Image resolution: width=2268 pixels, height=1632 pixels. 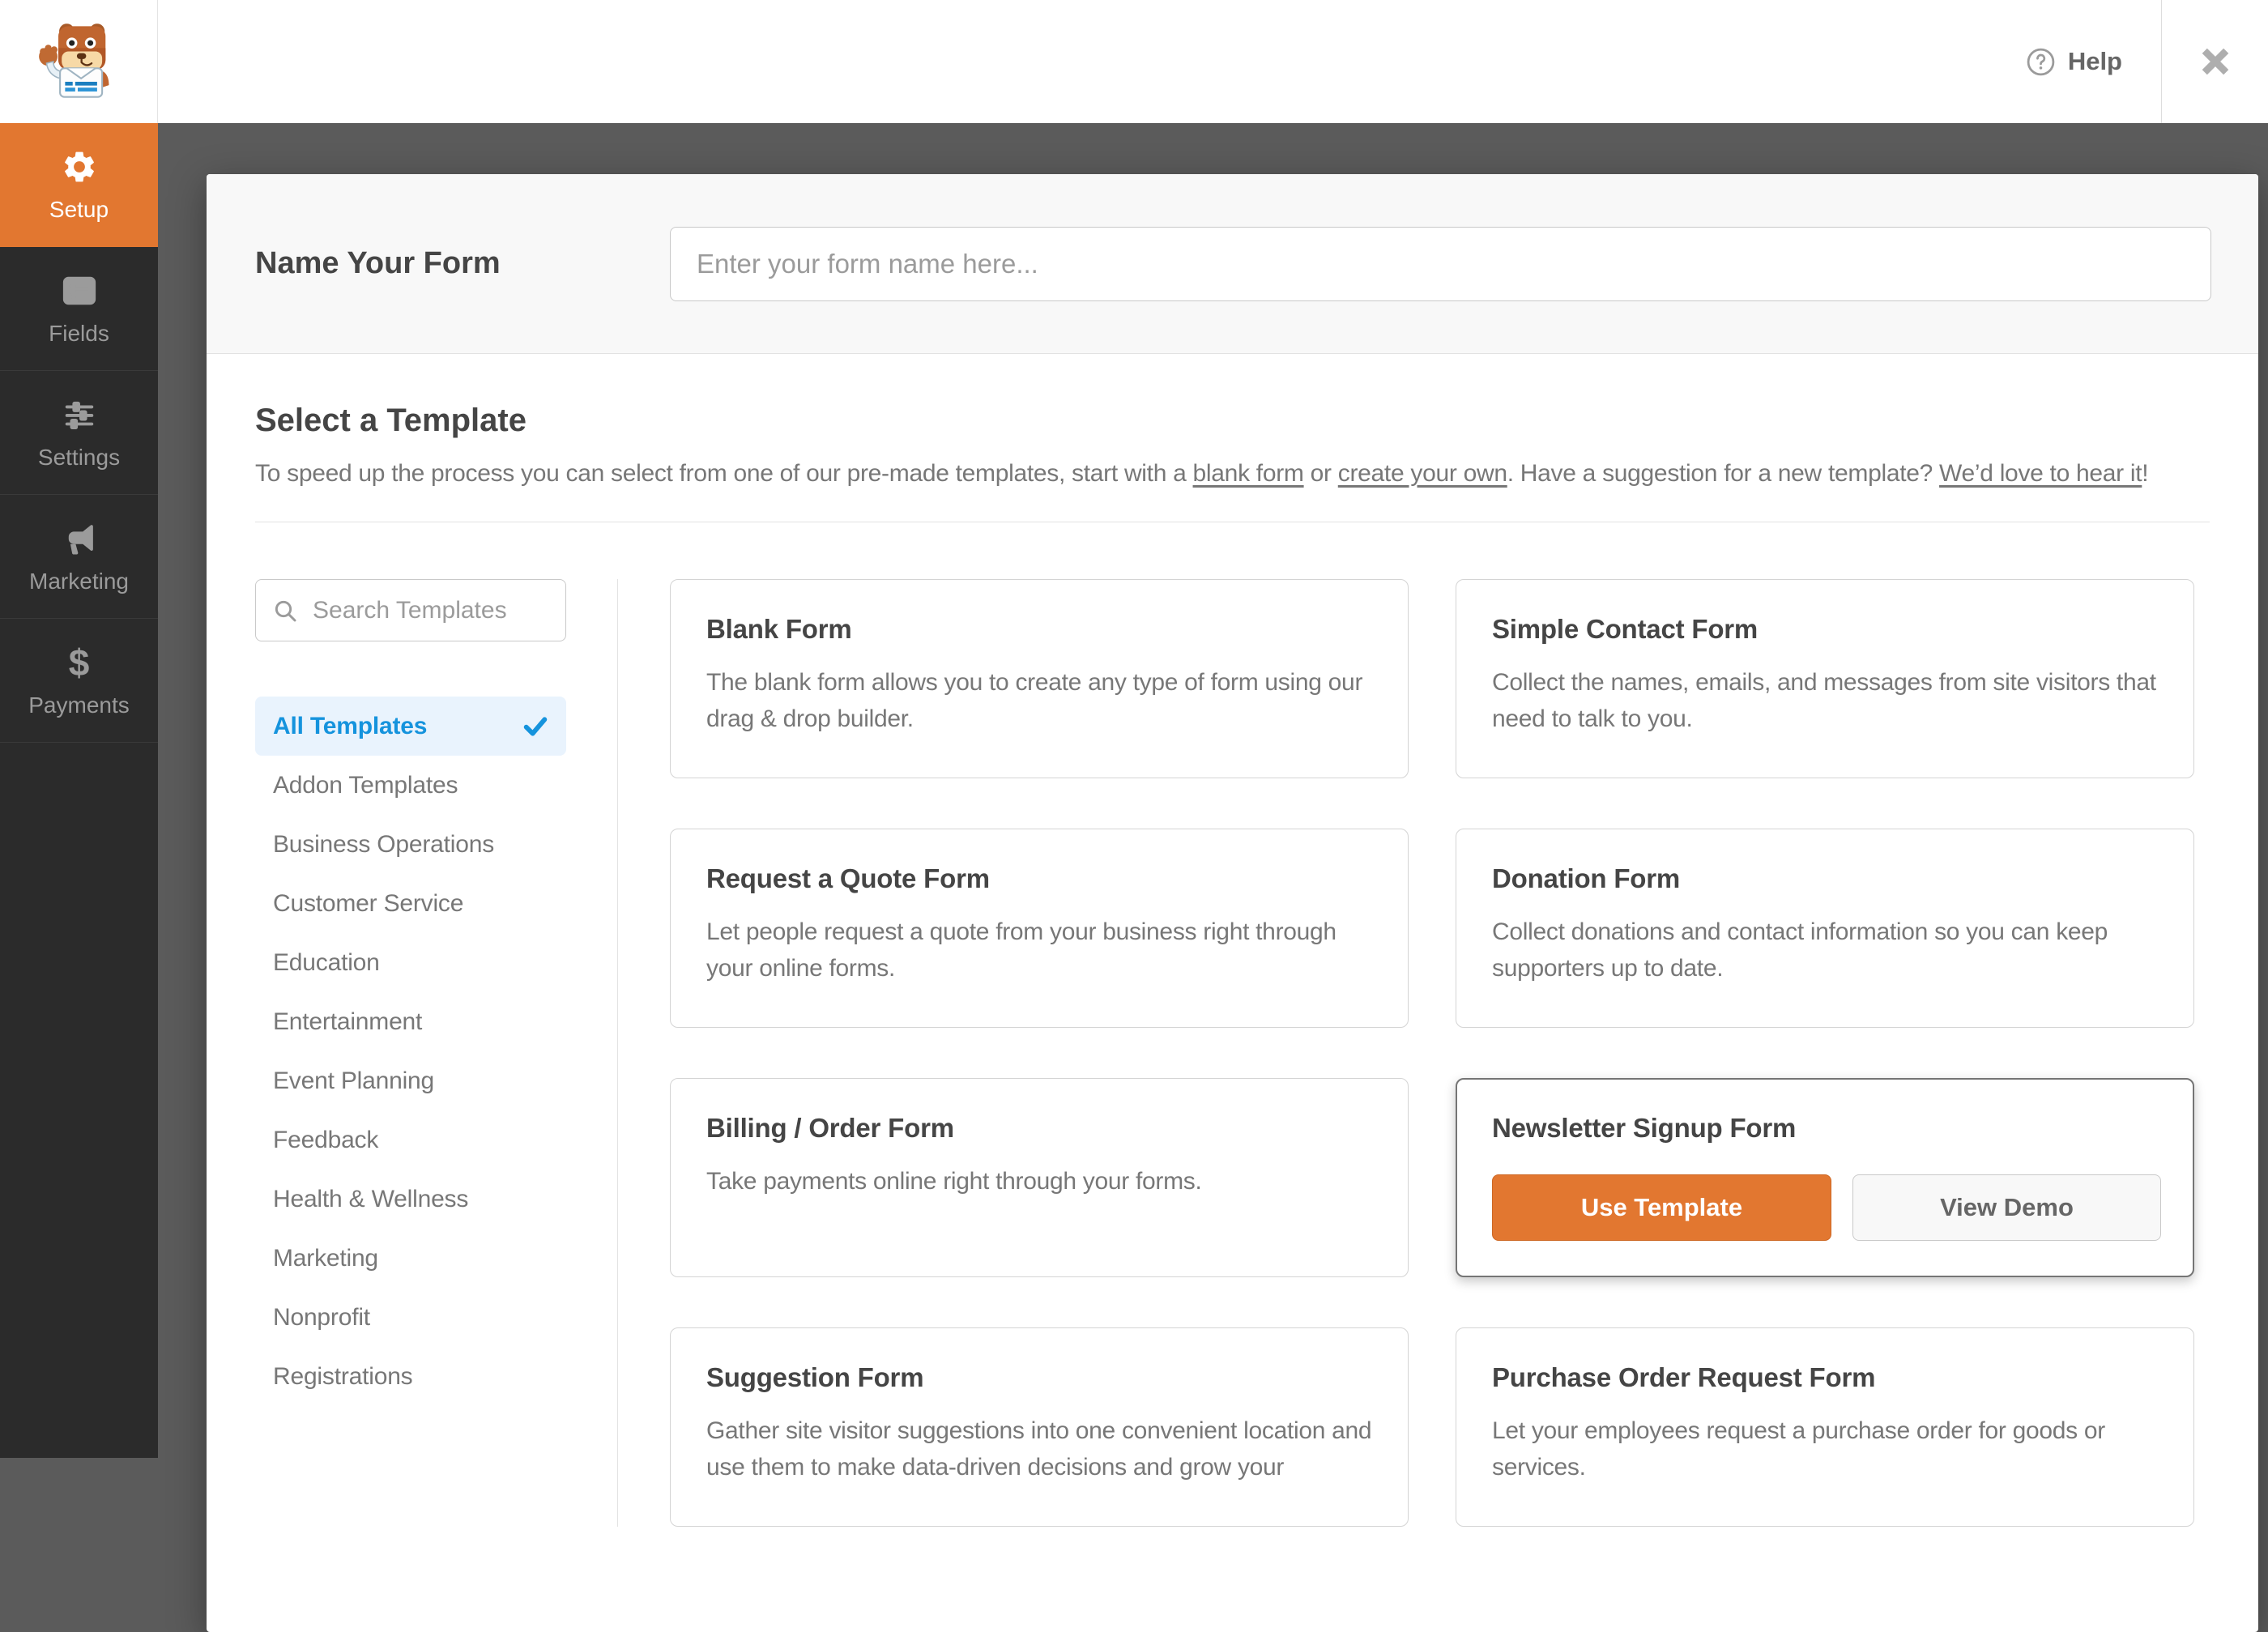 I want to click on category-all-templates: All Templates, so click(x=410, y=726).